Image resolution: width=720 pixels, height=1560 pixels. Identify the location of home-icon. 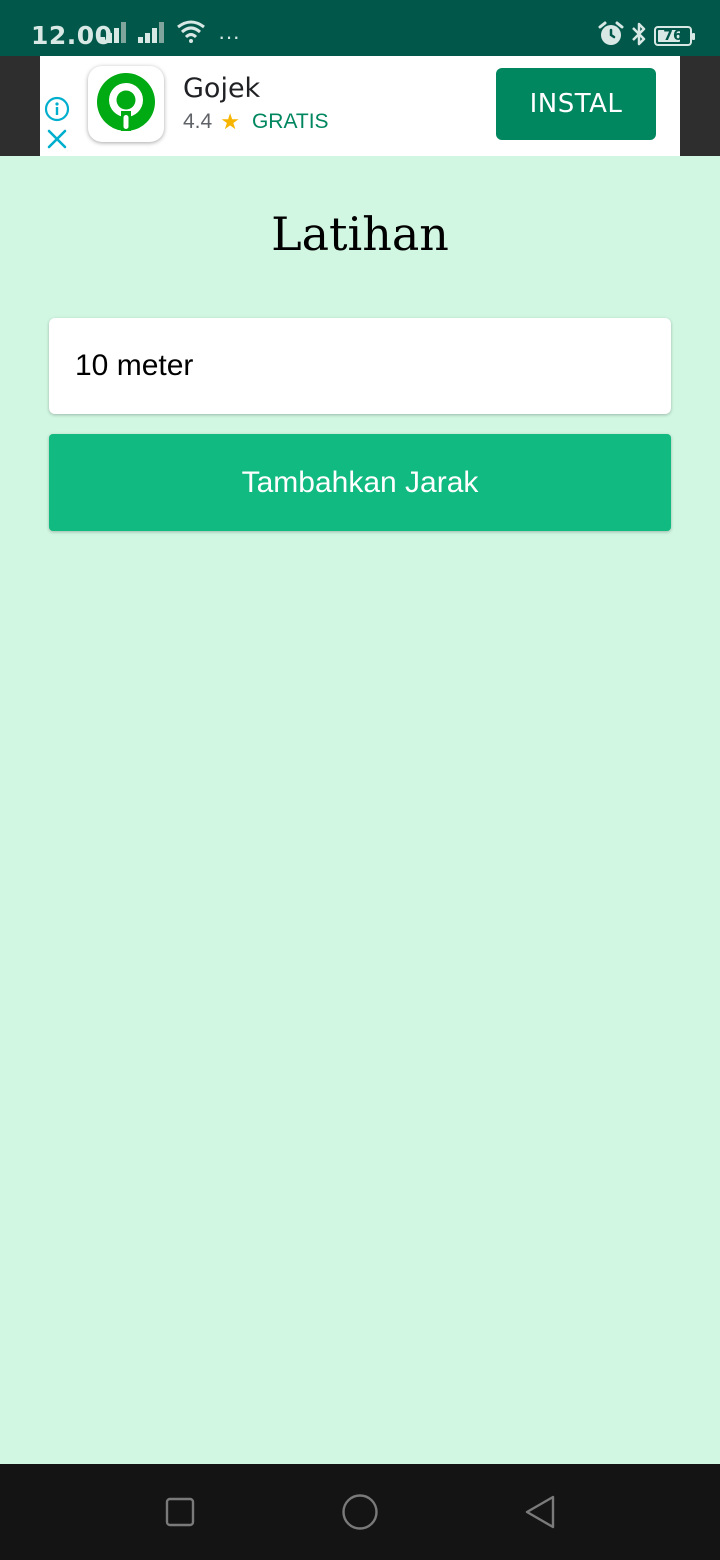
(360, 1512).